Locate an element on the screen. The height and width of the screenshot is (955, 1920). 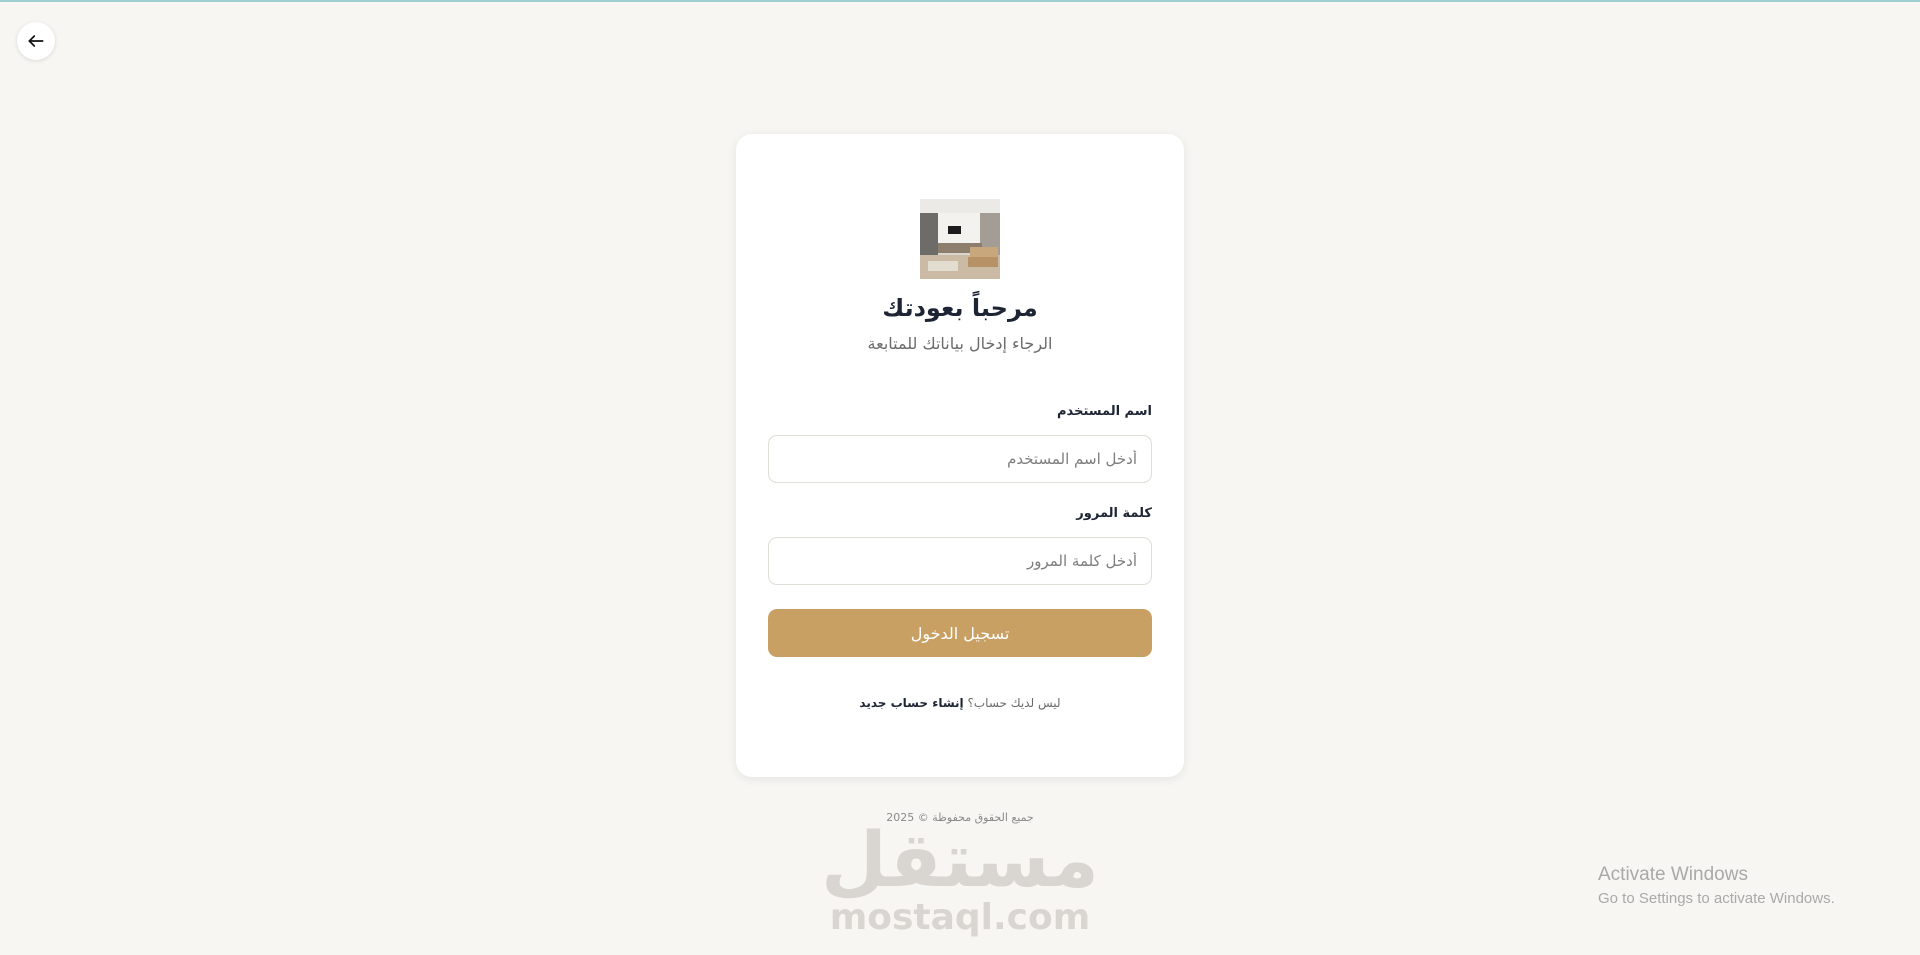
welcome-subtitle: الرجاء إدخال بياناتك للمتابعة is located at coordinates (960, 343).